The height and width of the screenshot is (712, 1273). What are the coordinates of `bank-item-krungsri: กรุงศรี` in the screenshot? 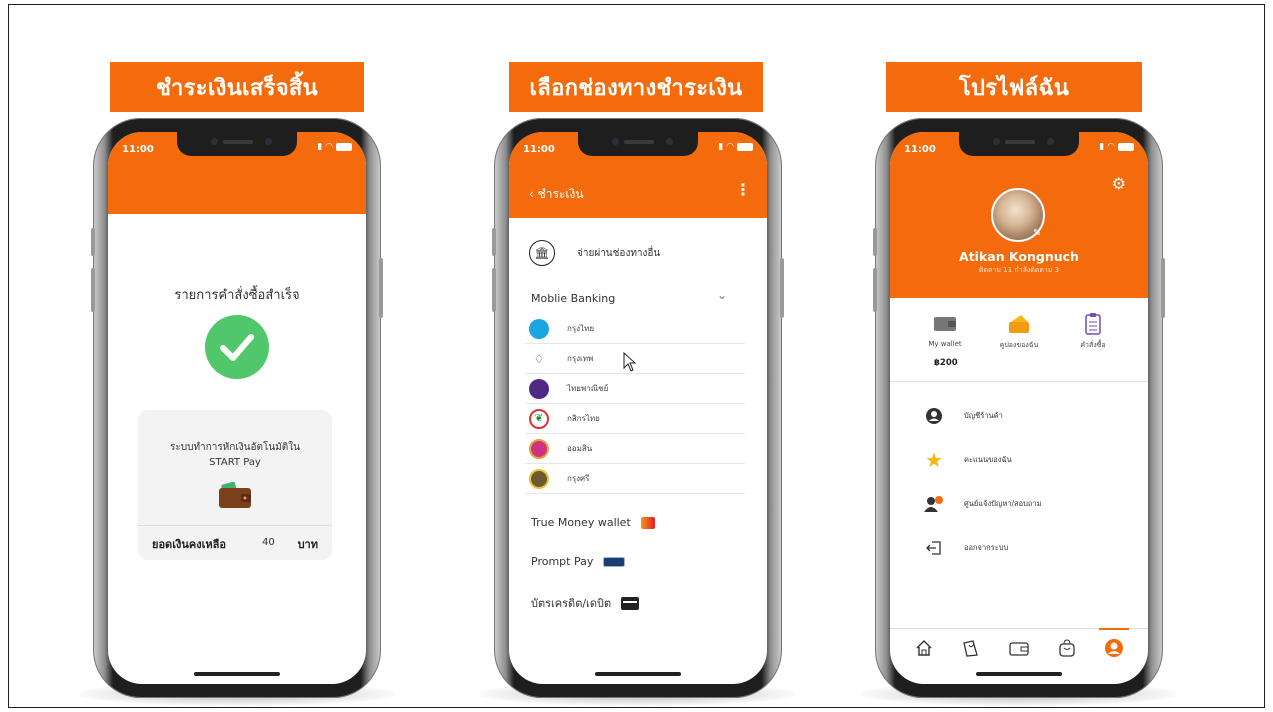 It's located at (635, 479).